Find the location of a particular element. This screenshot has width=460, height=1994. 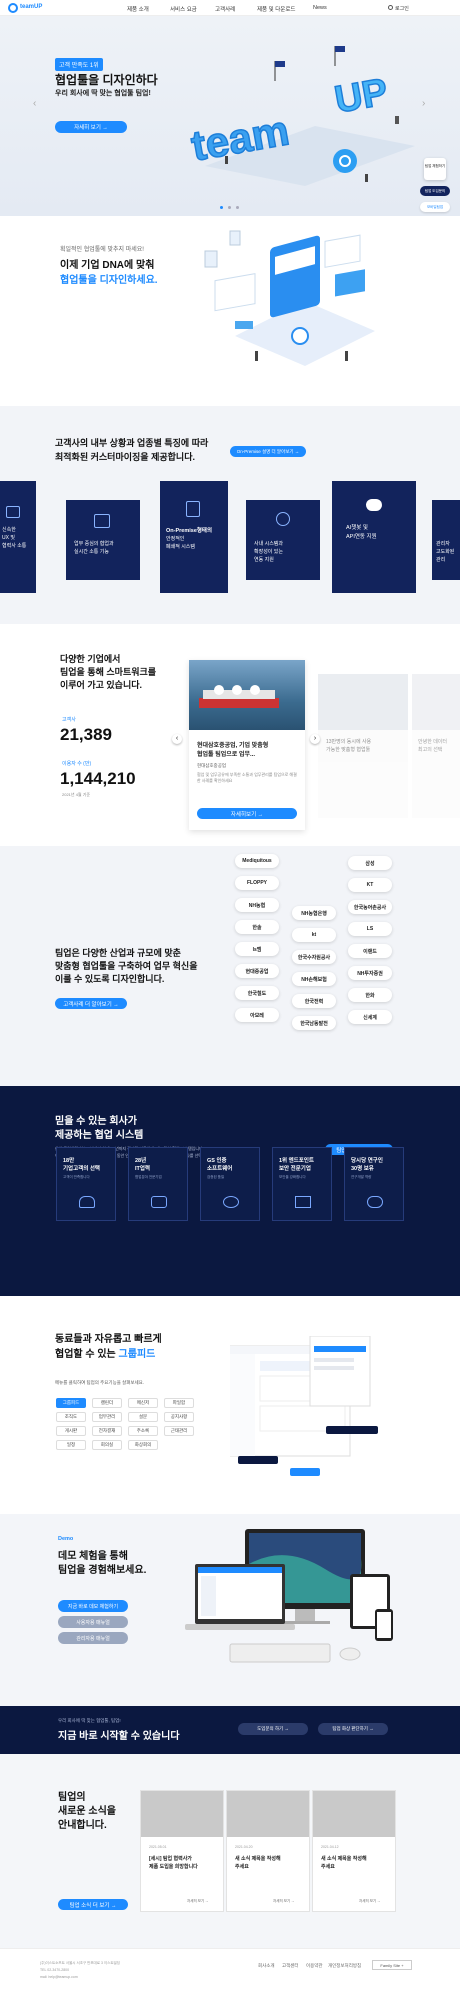

feature-text: 신속한 is located at coordinates (9, 530).